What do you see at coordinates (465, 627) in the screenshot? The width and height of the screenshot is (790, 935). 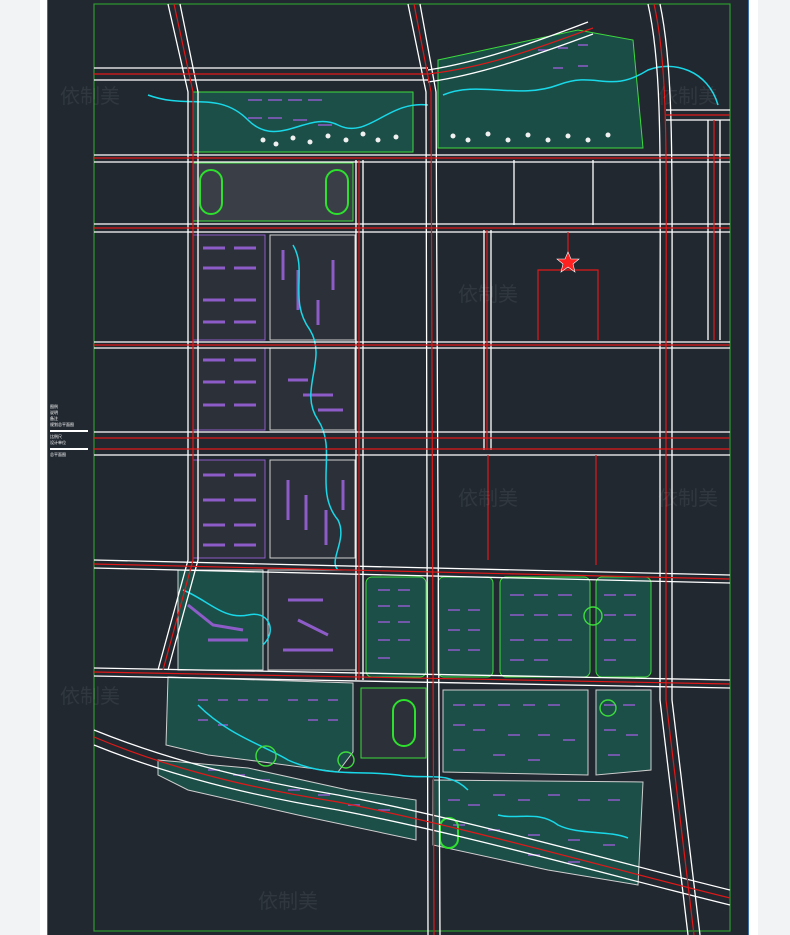 I see `residential-block-e2` at bounding box center [465, 627].